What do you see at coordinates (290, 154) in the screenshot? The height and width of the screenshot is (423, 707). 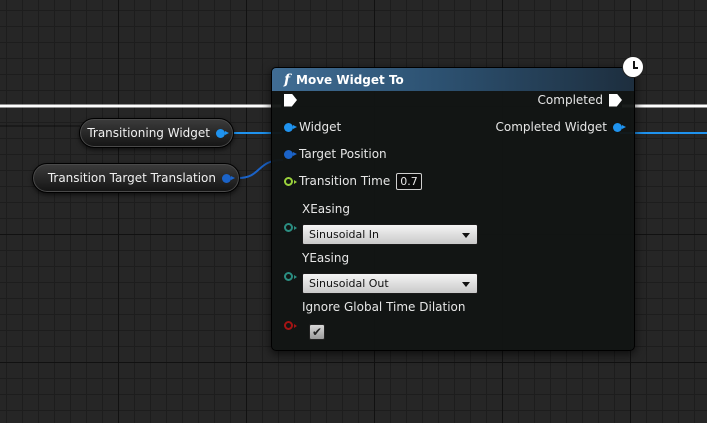 I see `vector-pin-icon` at bounding box center [290, 154].